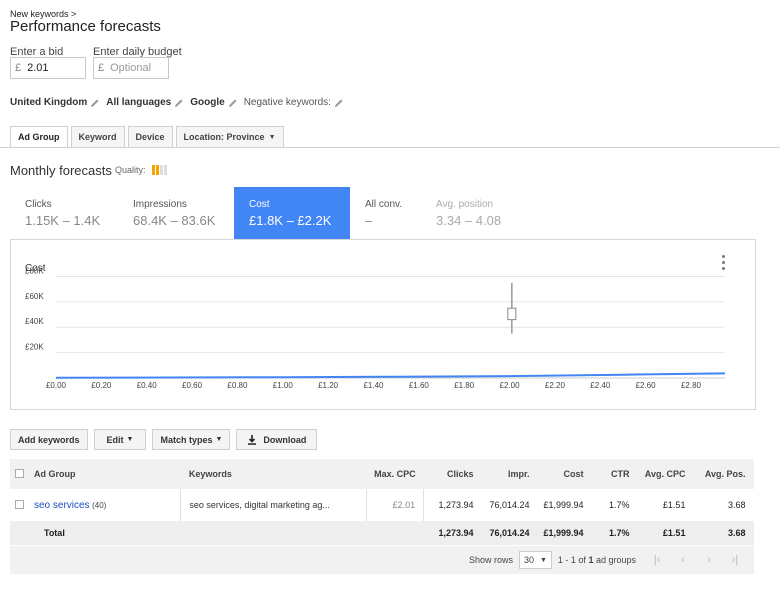 Image resolution: width=780 pixels, height=600 pixels. I want to click on metric-clicks: Clicks 1.15K – 1.4K, so click(64, 213).